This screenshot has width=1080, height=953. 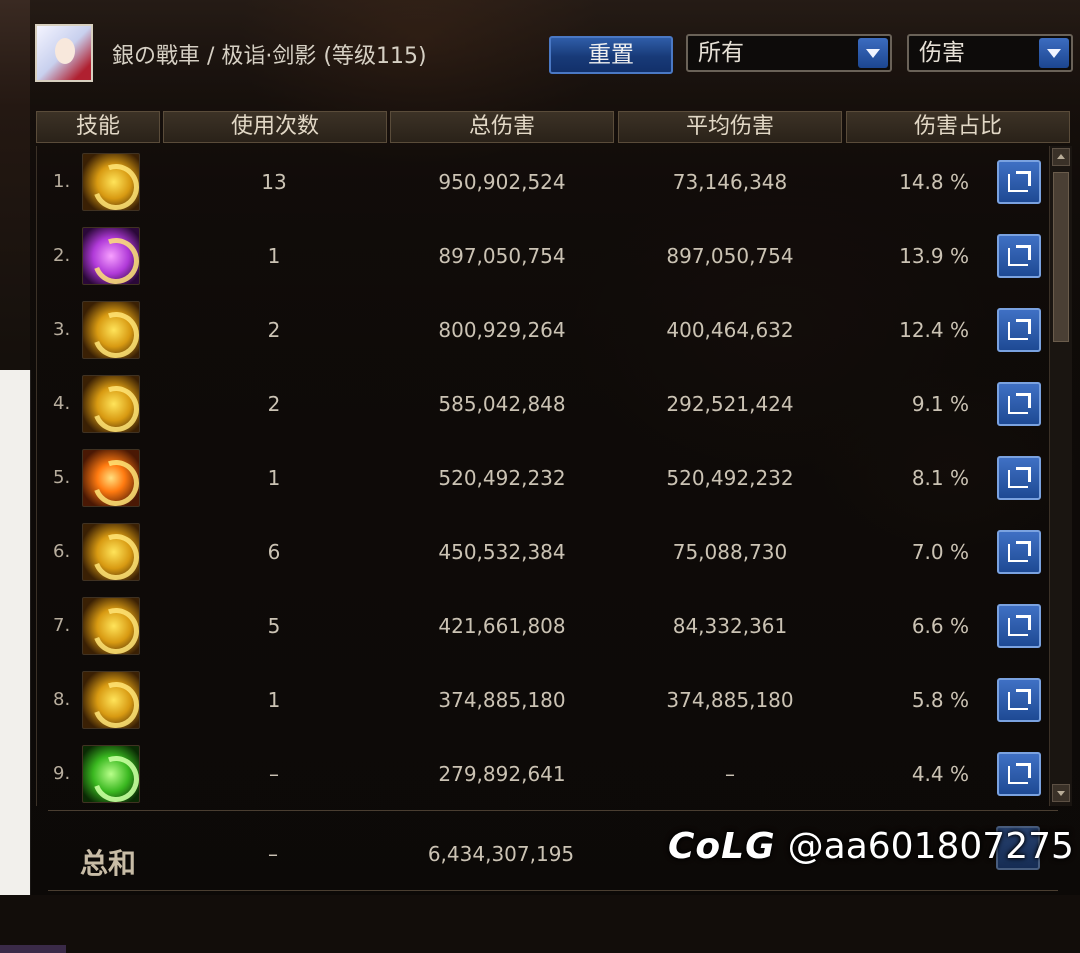 What do you see at coordinates (789, 53) in the screenshot?
I see `filter-dropdown: 所有` at bounding box center [789, 53].